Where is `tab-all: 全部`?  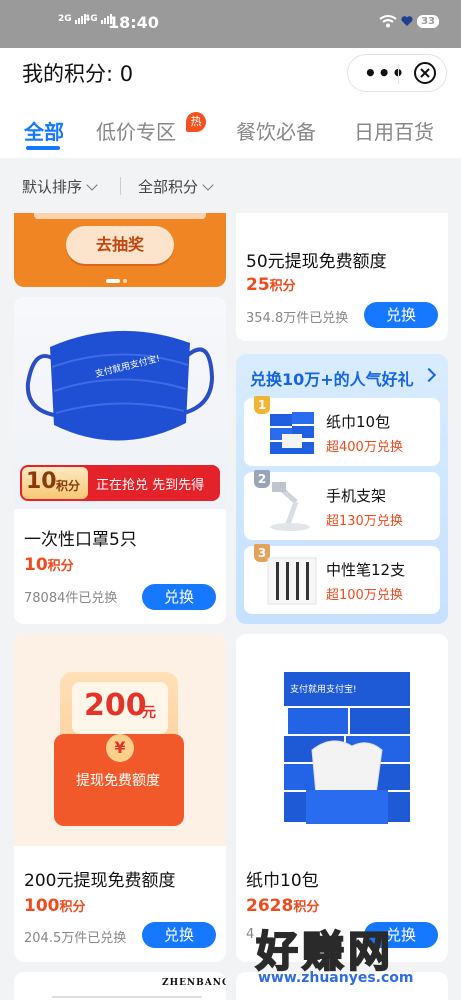 tab-all: 全部 is located at coordinates (44, 130).